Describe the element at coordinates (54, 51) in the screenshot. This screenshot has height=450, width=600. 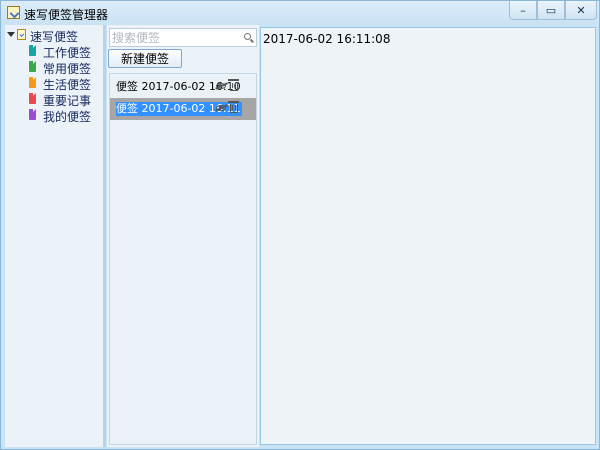
I see `tree-item-work: 工作便签` at that location.